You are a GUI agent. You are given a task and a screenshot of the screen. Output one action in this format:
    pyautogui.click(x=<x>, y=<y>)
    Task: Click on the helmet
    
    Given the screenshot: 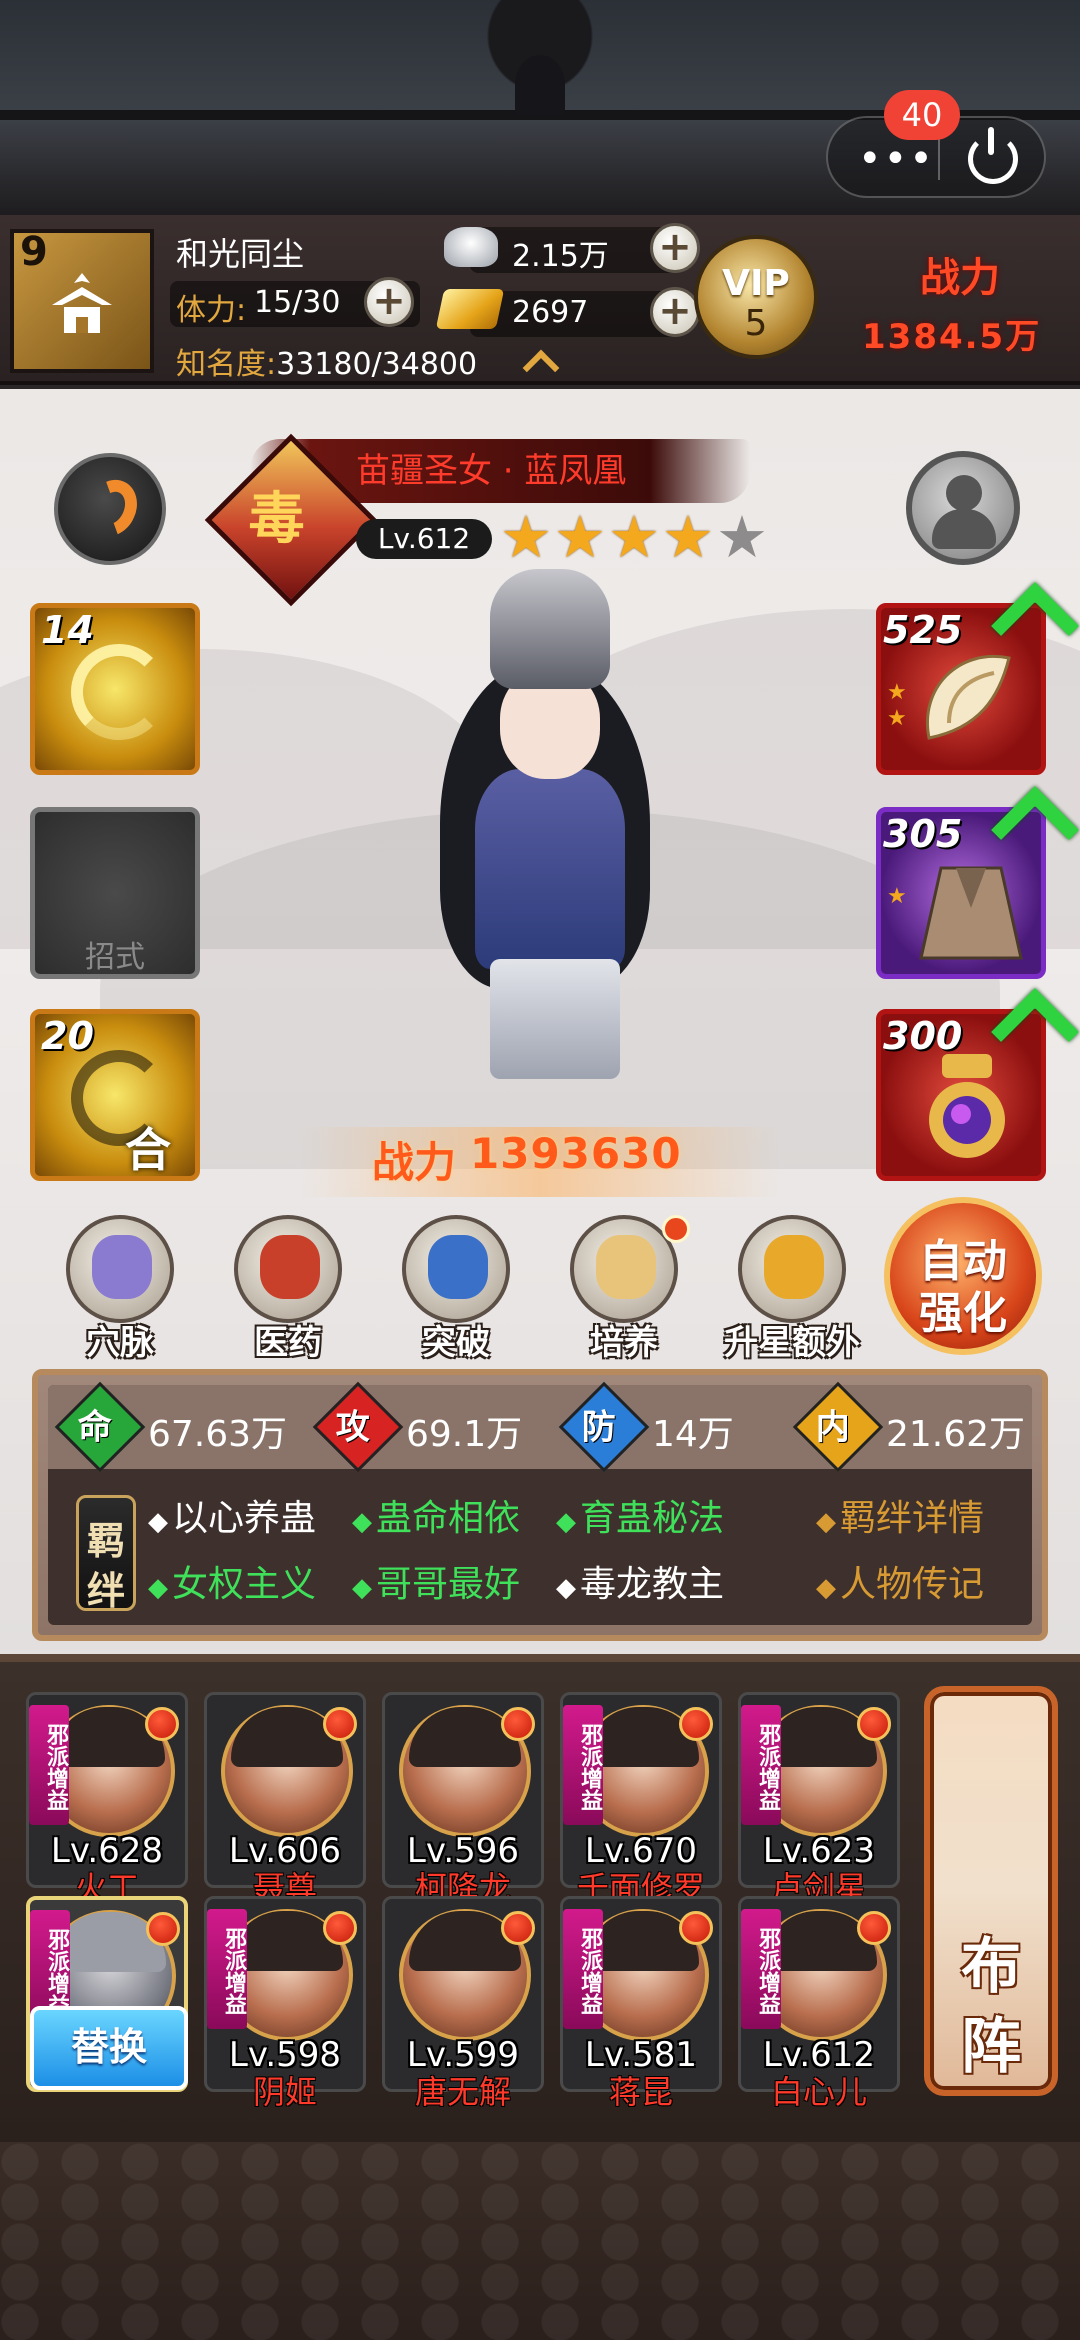 What is the action you would take?
    pyautogui.click(x=550, y=629)
    